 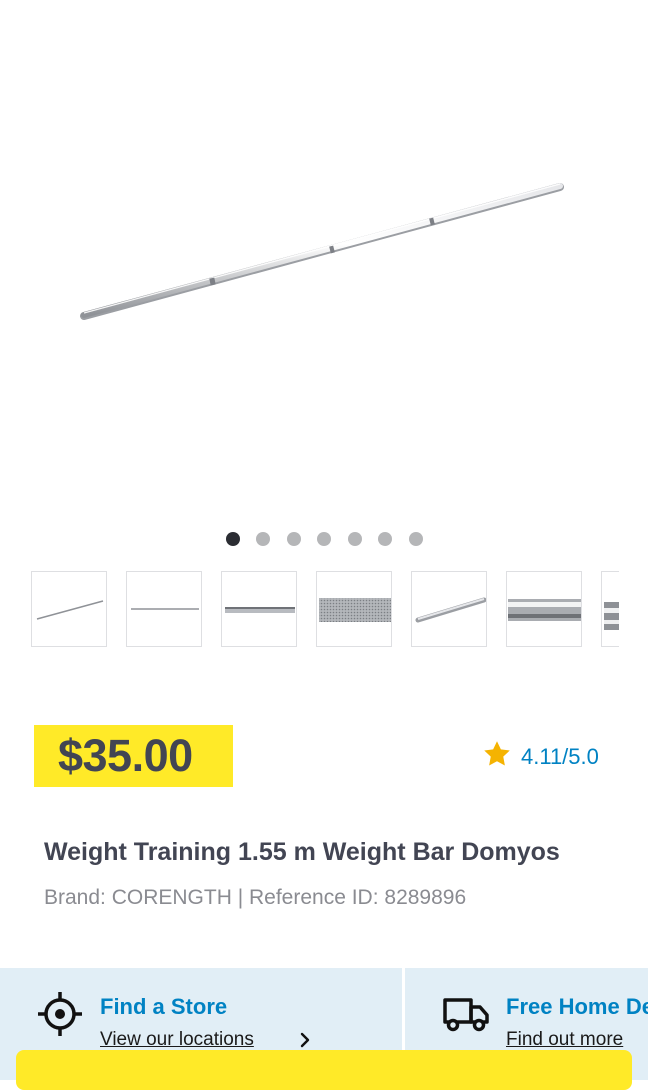 I want to click on weight-bar-image, so click(x=322, y=251).